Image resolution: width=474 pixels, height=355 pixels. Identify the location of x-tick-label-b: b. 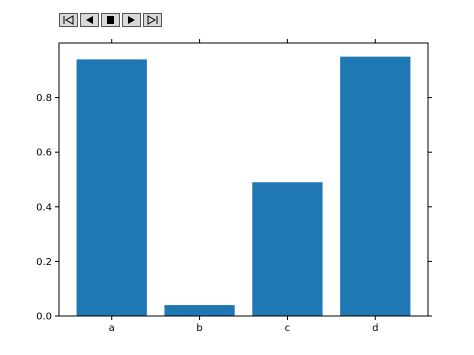
(199, 328).